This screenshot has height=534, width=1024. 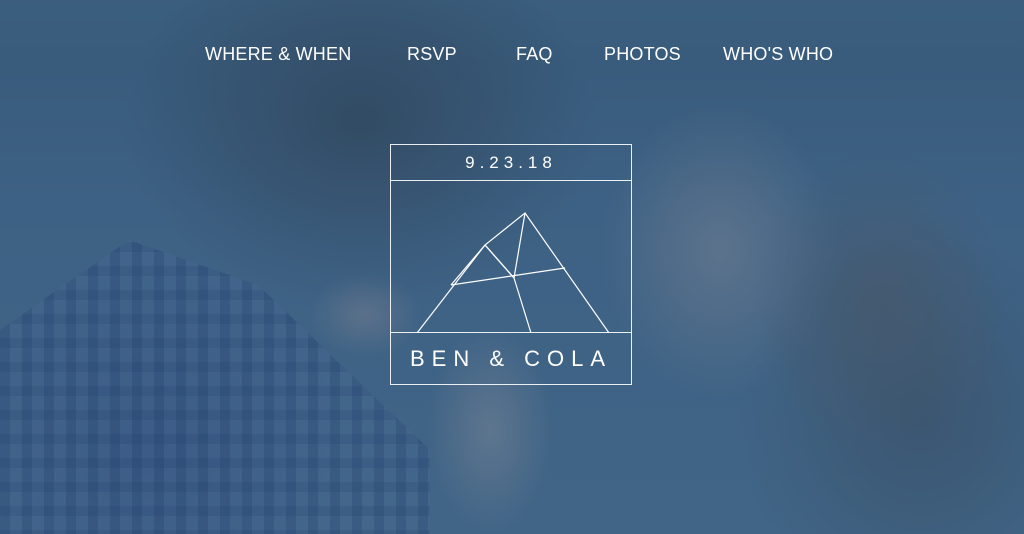 What do you see at coordinates (511, 163) in the screenshot?
I see `wedding-date: 9.23.18` at bounding box center [511, 163].